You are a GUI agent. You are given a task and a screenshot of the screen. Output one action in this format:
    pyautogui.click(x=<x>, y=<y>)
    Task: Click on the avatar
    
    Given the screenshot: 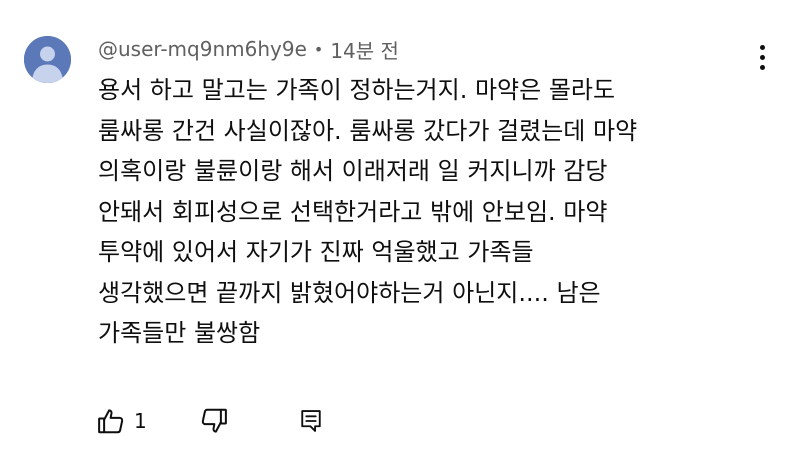 What is the action you would take?
    pyautogui.click(x=47, y=59)
    